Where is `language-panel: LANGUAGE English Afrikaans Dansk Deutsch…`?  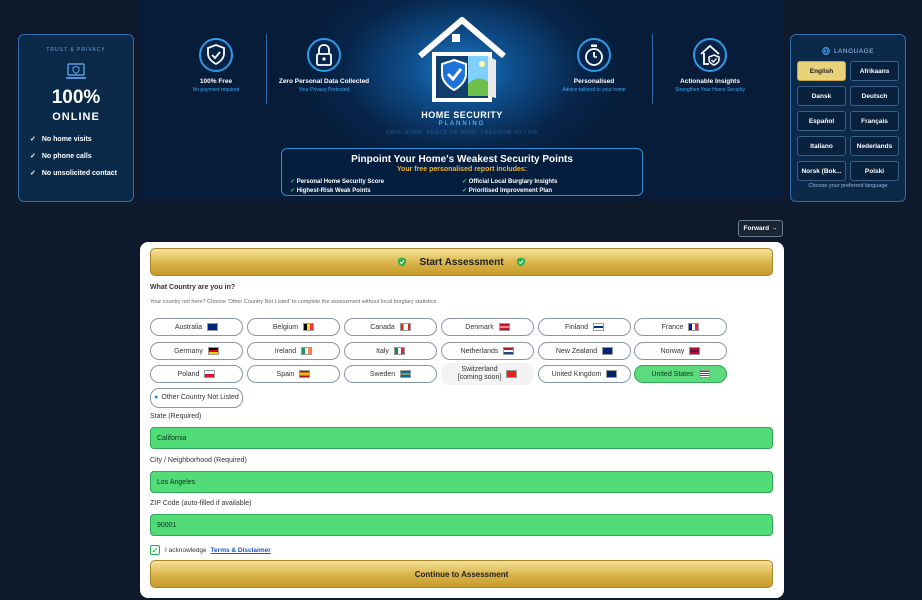
language-panel: LANGUAGE English Afrikaans Dansk Deutsch… is located at coordinates (848, 118).